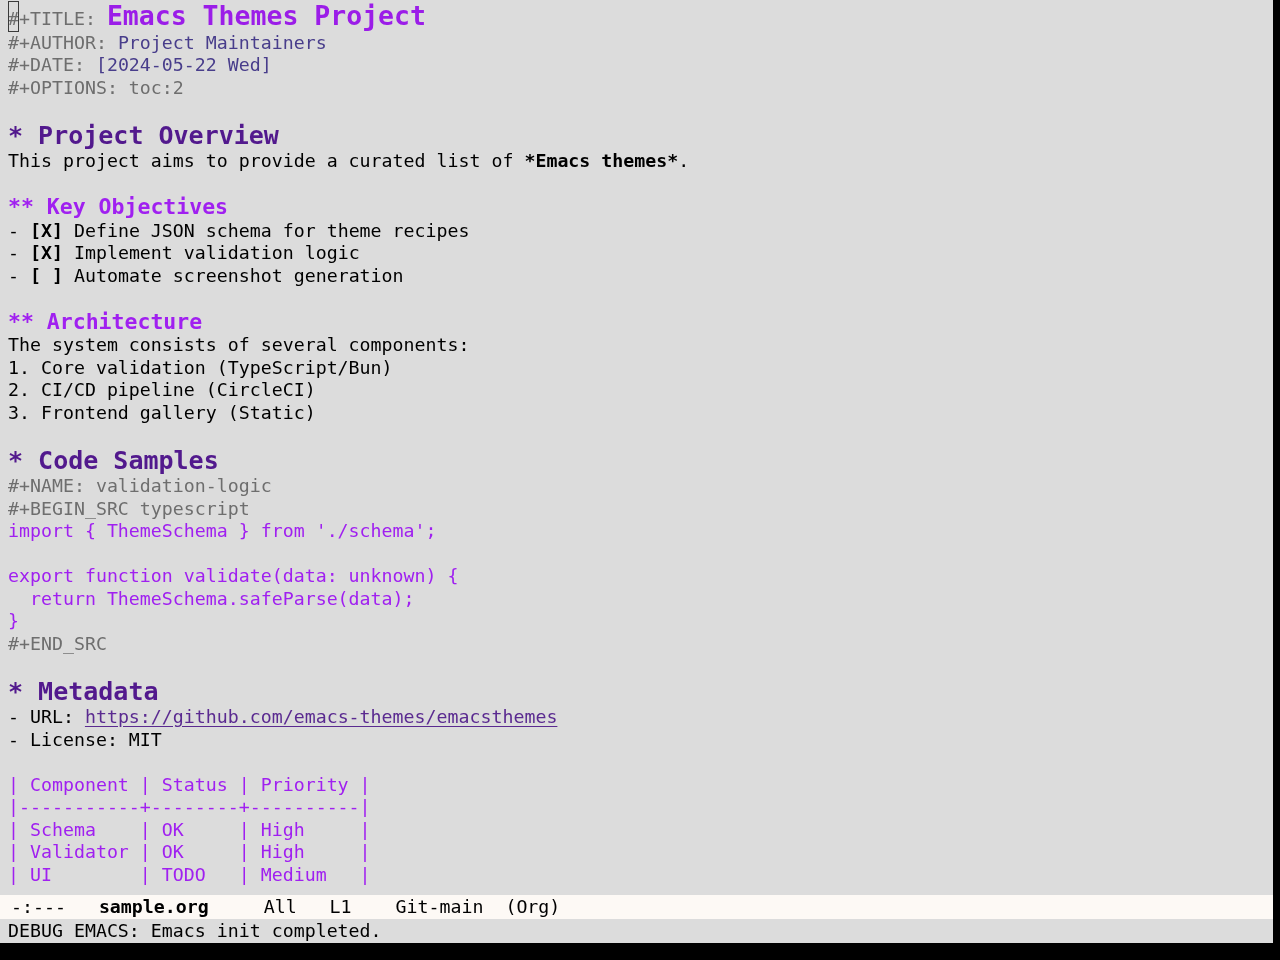 This screenshot has width=1280, height=960. I want to click on document-title: Emacs Themes Project, so click(266, 15).